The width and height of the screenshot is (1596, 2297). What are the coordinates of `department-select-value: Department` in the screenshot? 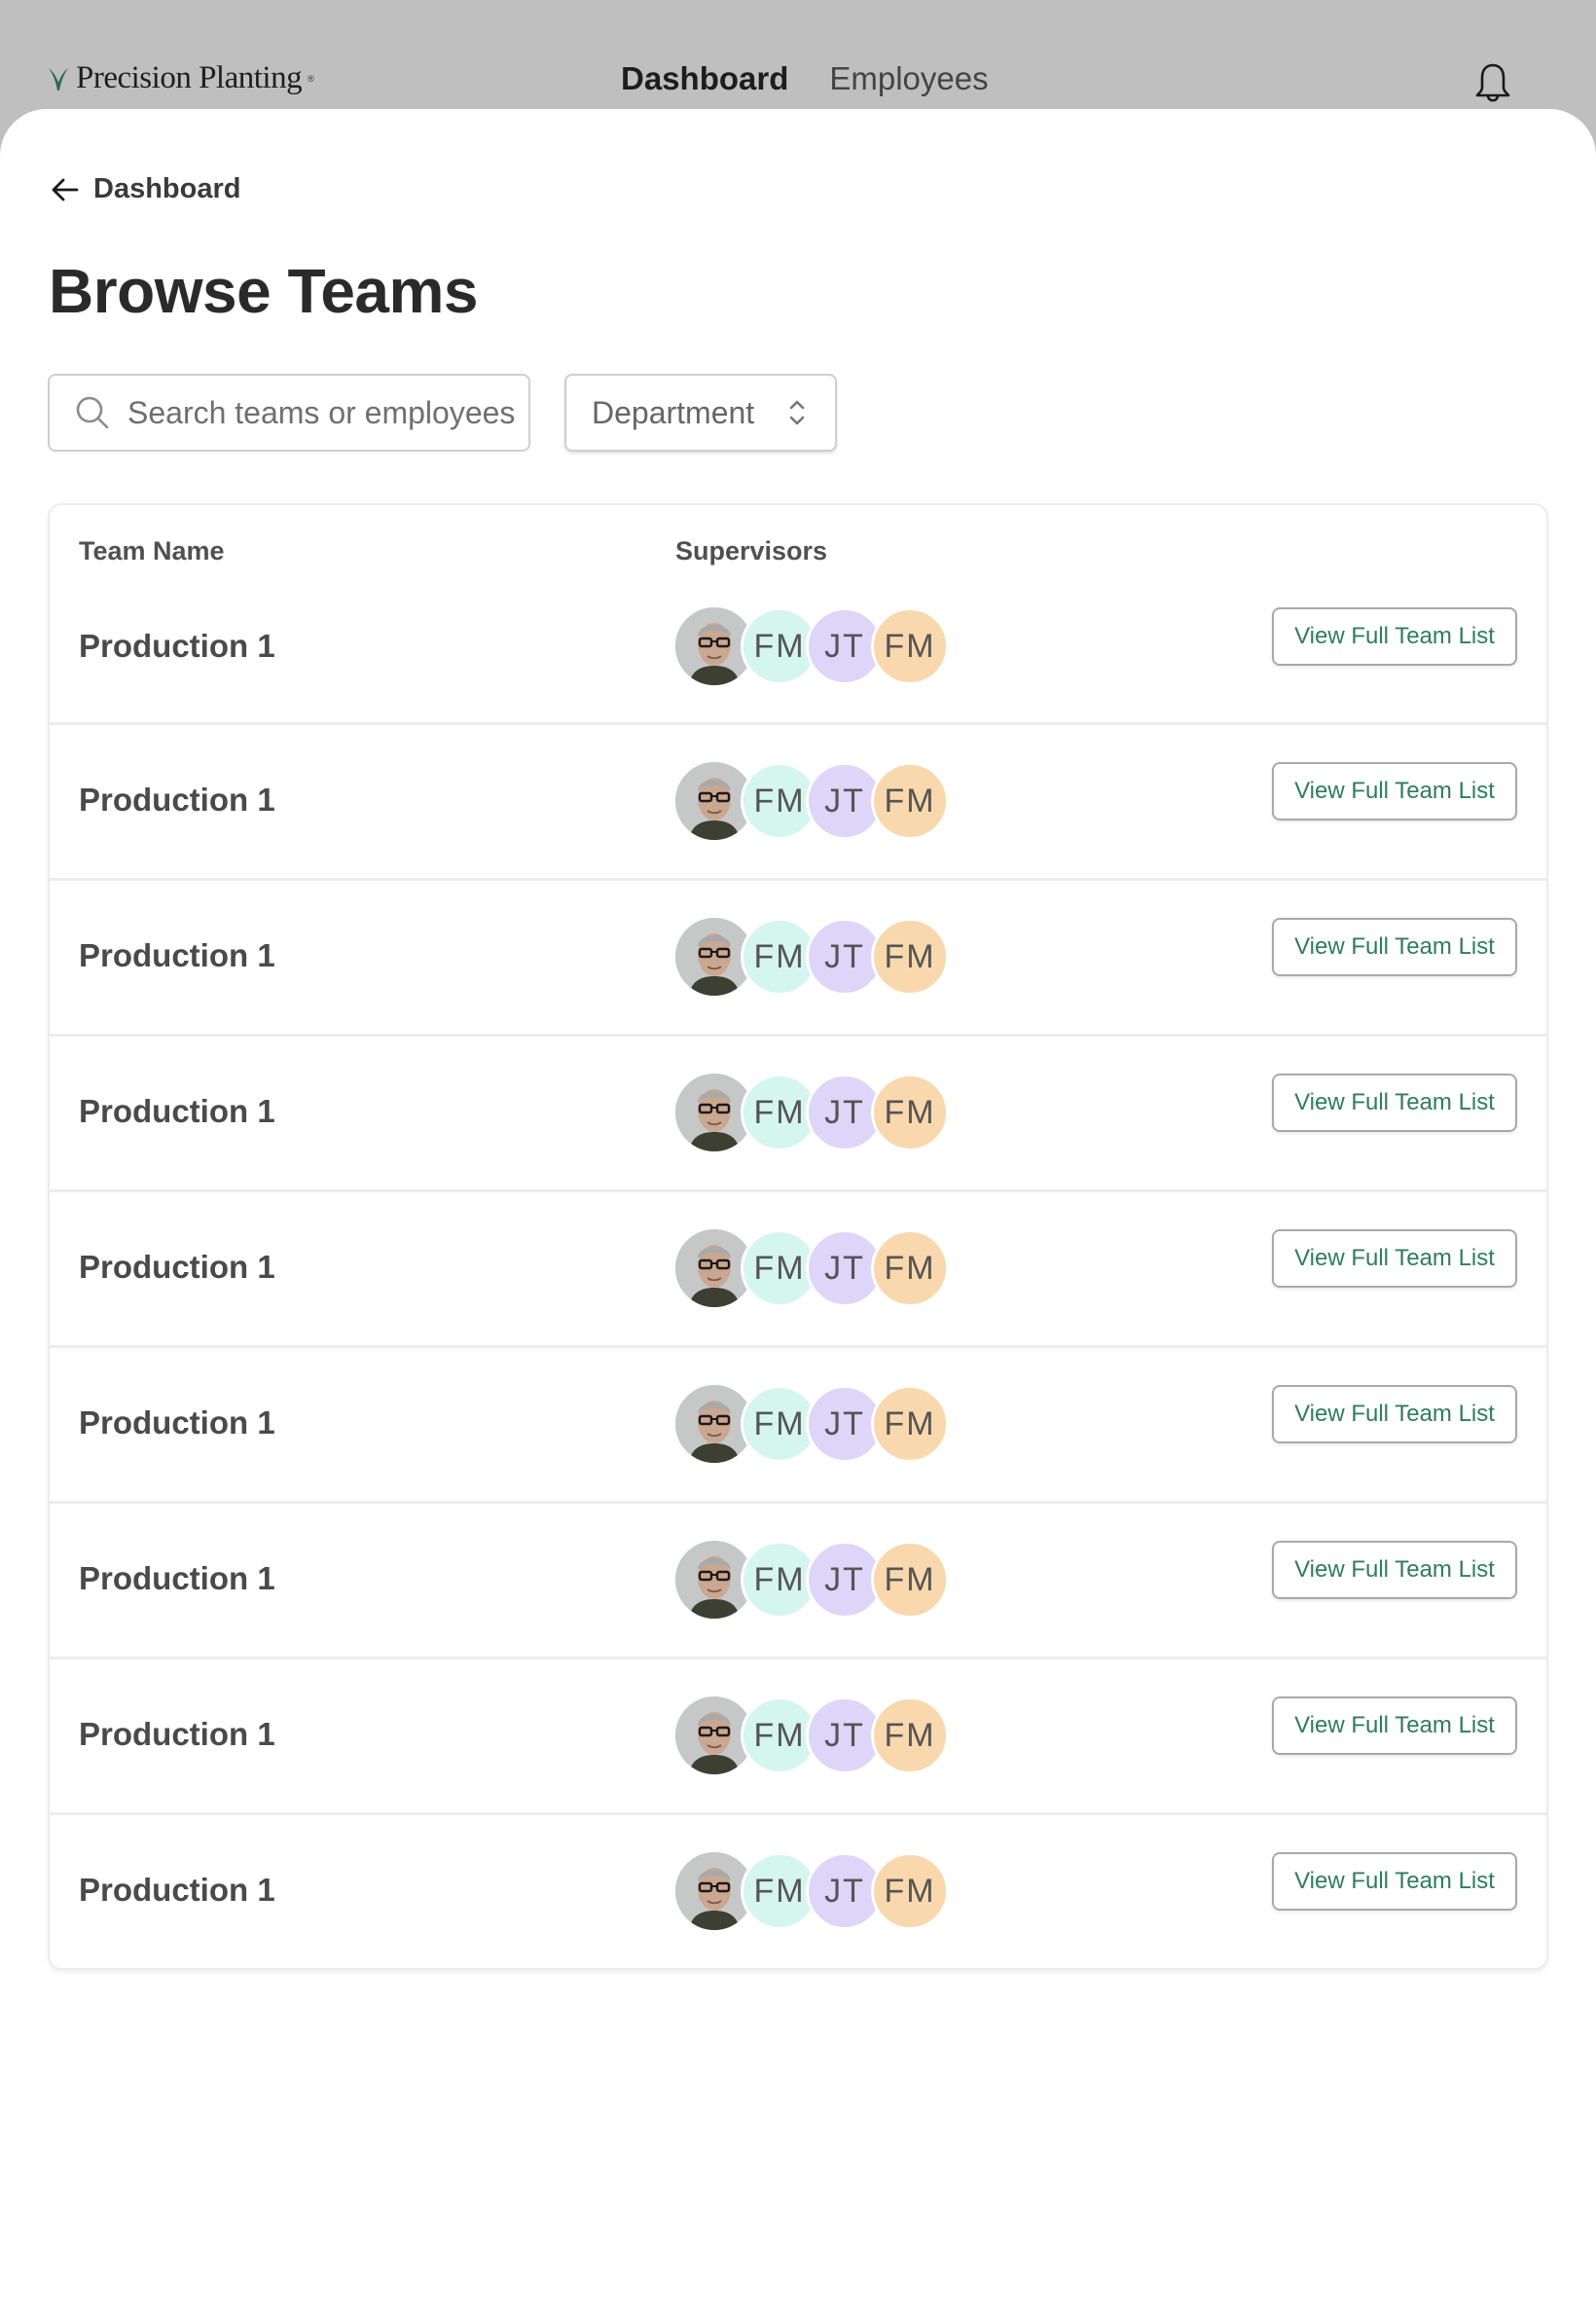 It's located at (673, 412).